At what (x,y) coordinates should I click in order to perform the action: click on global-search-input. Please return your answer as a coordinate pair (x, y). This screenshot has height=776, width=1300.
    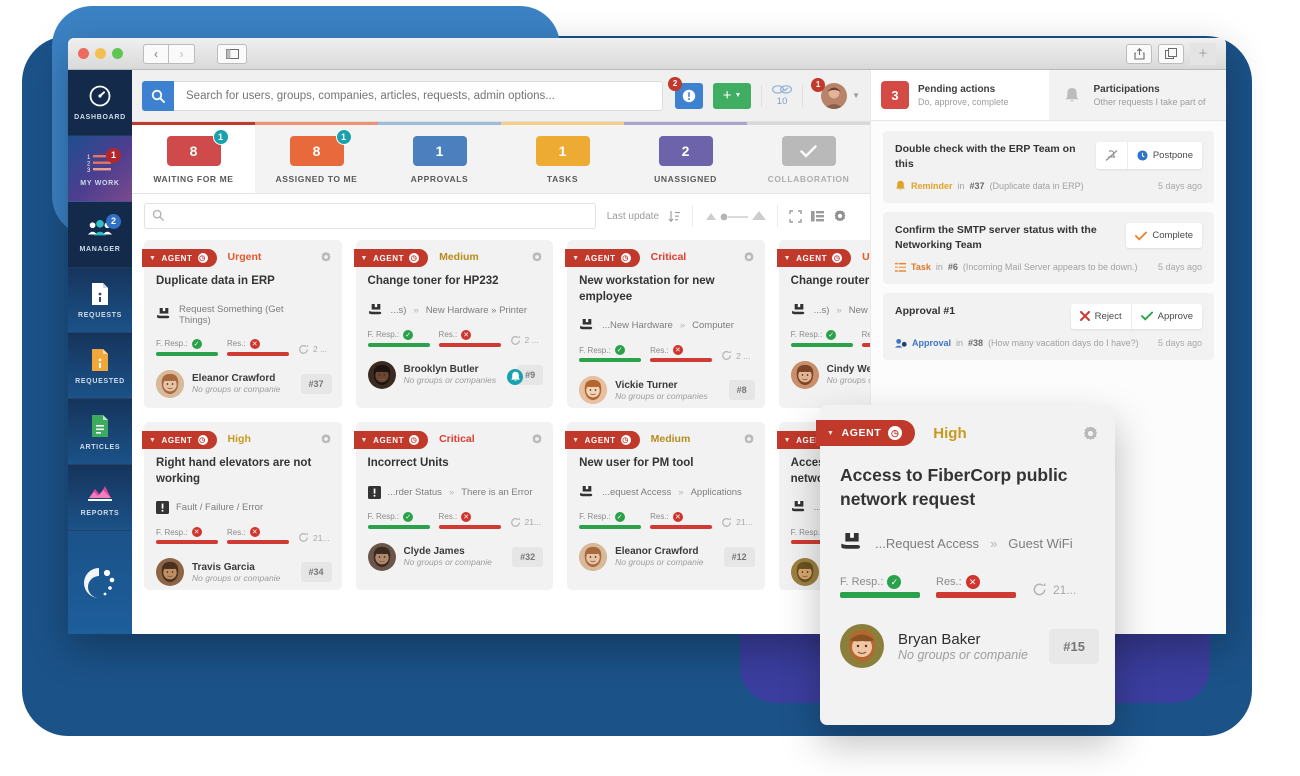
    Looking at the image, I should click on (419, 95).